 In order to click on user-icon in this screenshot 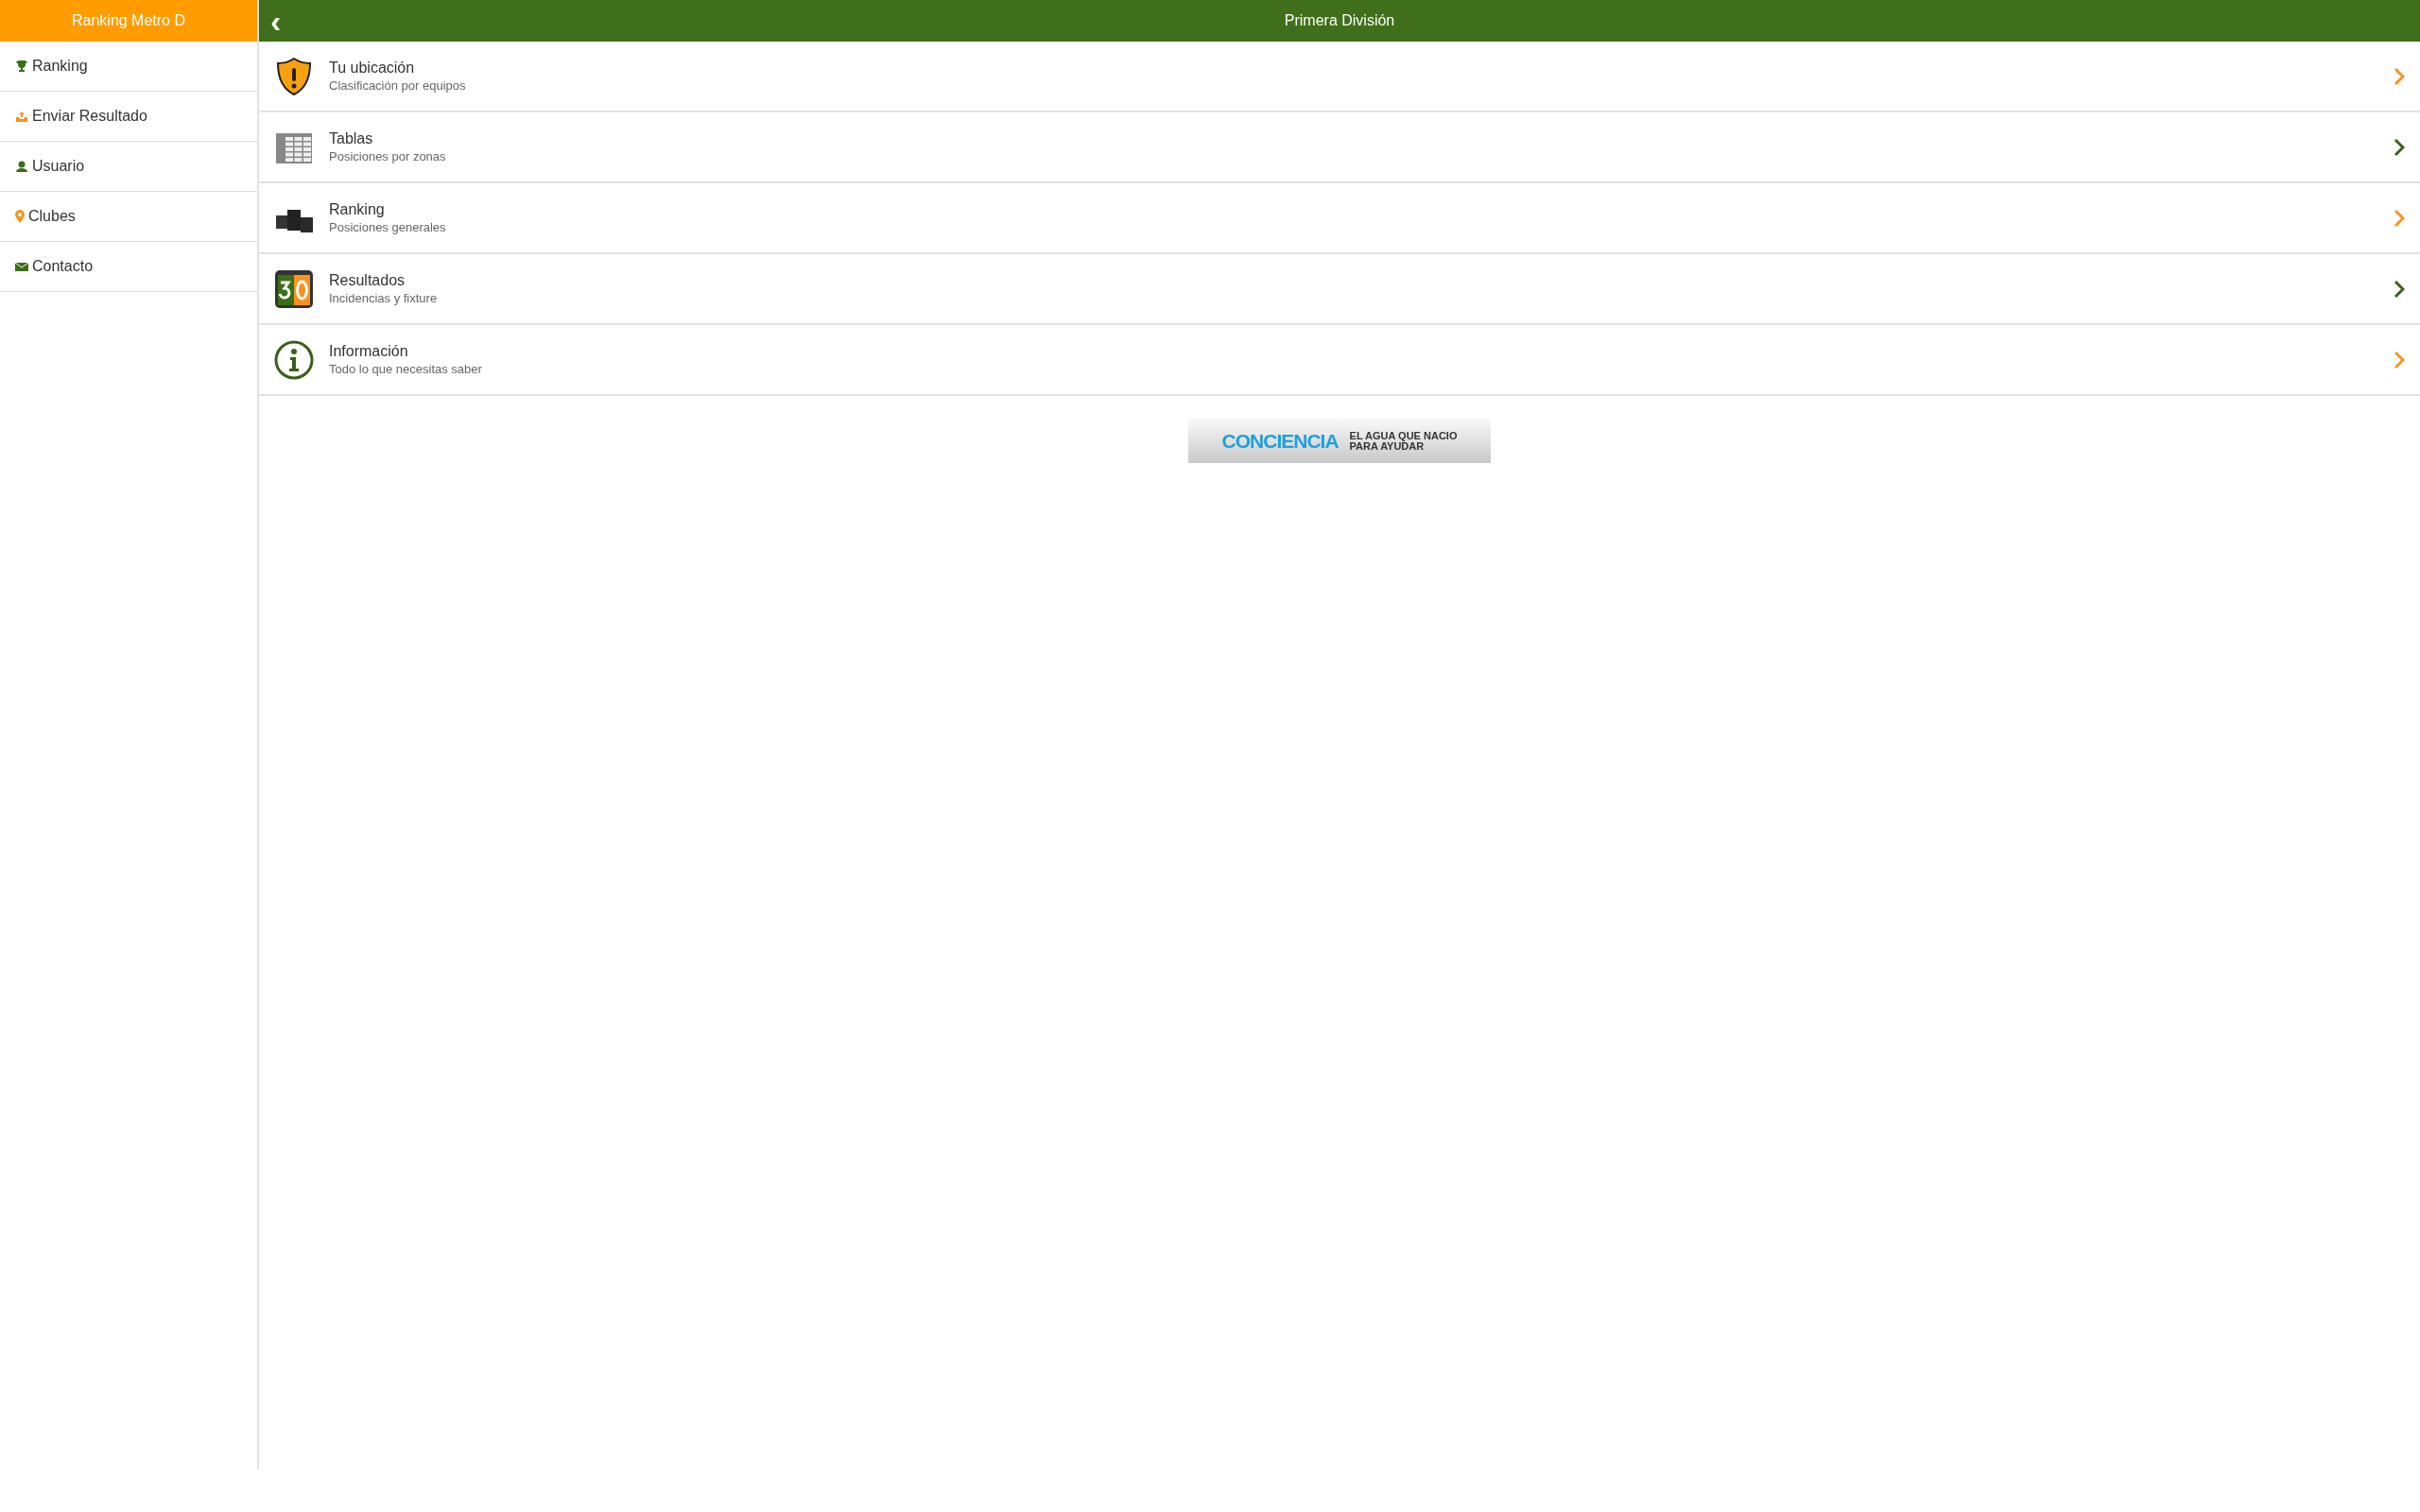, I will do `click(22, 166)`.